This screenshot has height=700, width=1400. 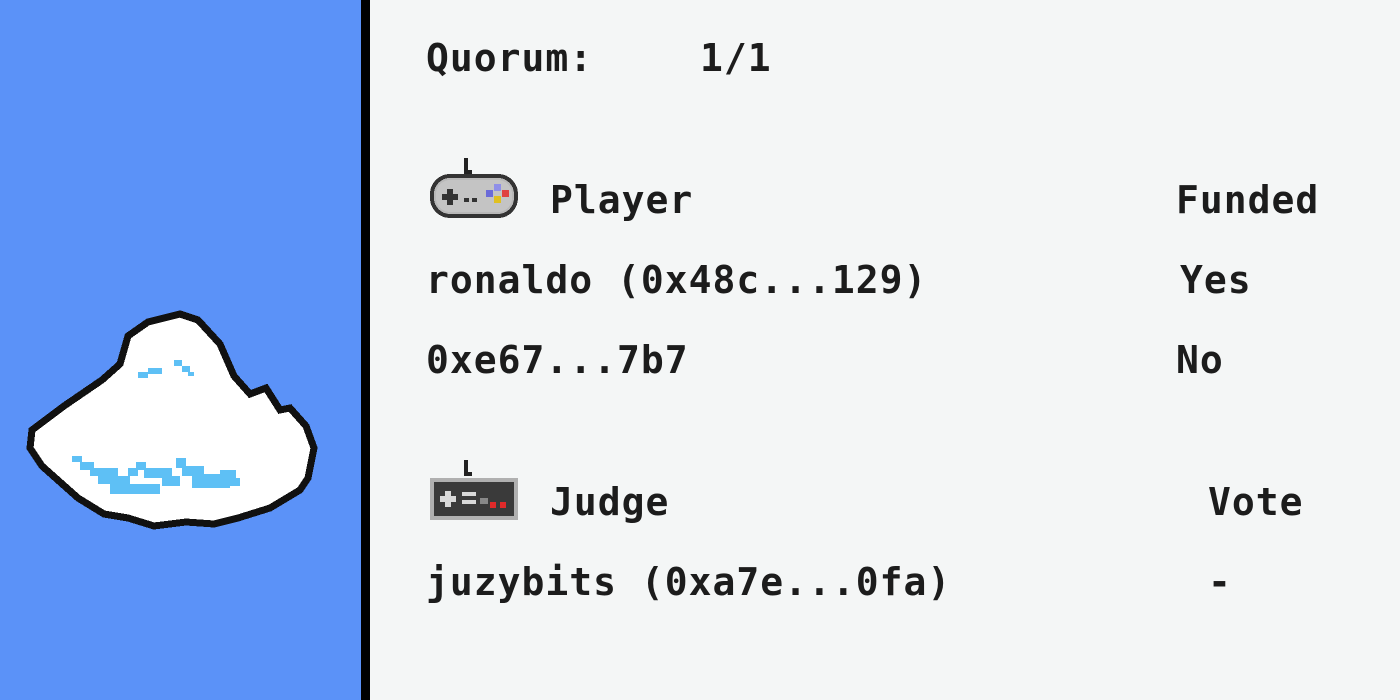 I want to click on panel-divider, so click(x=365, y=350).